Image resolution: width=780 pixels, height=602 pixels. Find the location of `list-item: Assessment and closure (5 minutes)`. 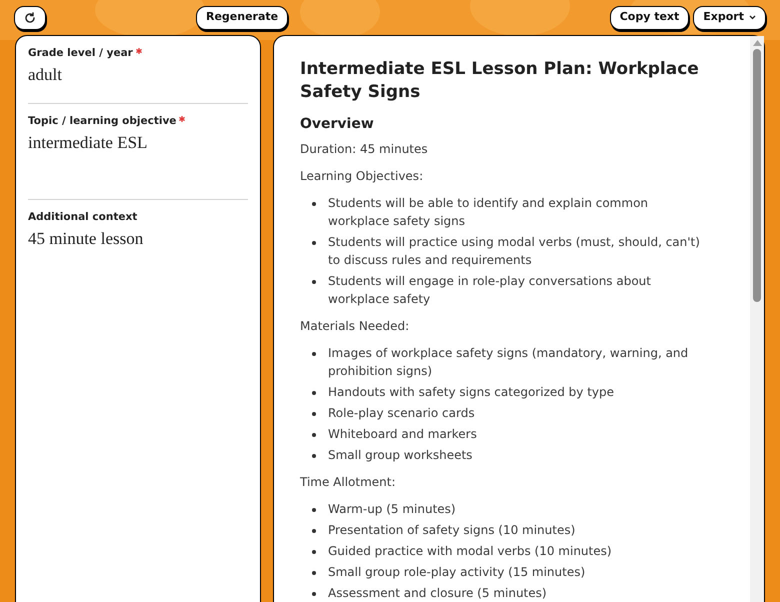

list-item: Assessment and closure (5 minutes) is located at coordinates (437, 593).